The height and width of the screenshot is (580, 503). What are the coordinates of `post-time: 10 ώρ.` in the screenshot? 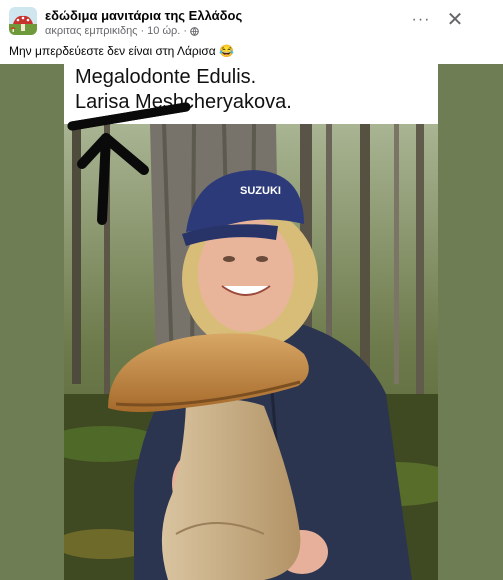 It's located at (163, 31).